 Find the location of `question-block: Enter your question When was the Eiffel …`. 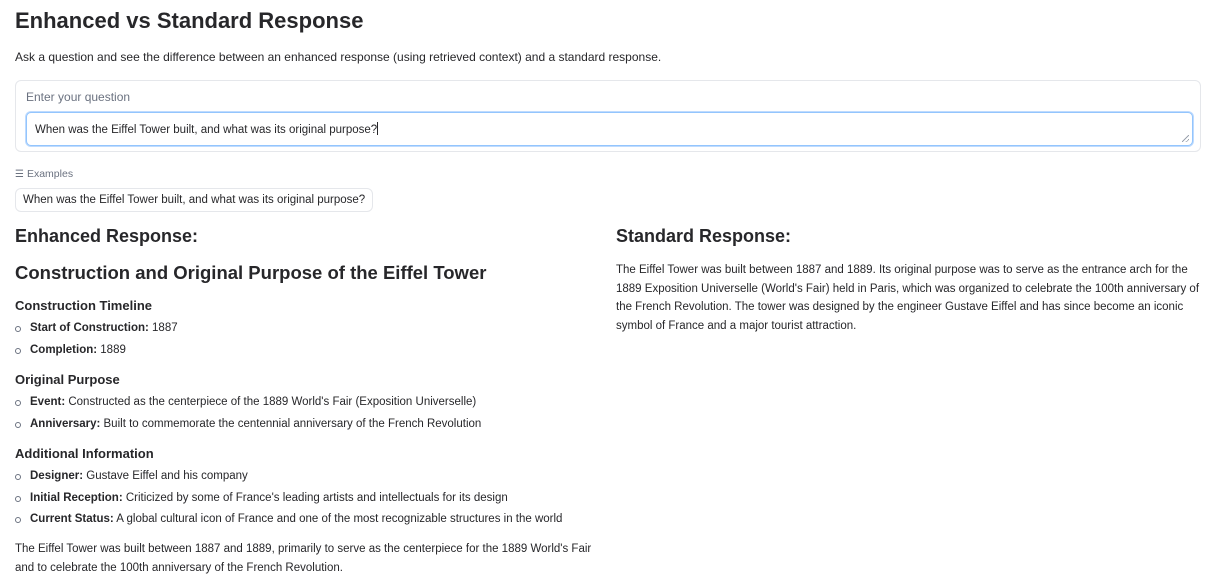

question-block: Enter your question When was the Eiffel … is located at coordinates (608, 116).